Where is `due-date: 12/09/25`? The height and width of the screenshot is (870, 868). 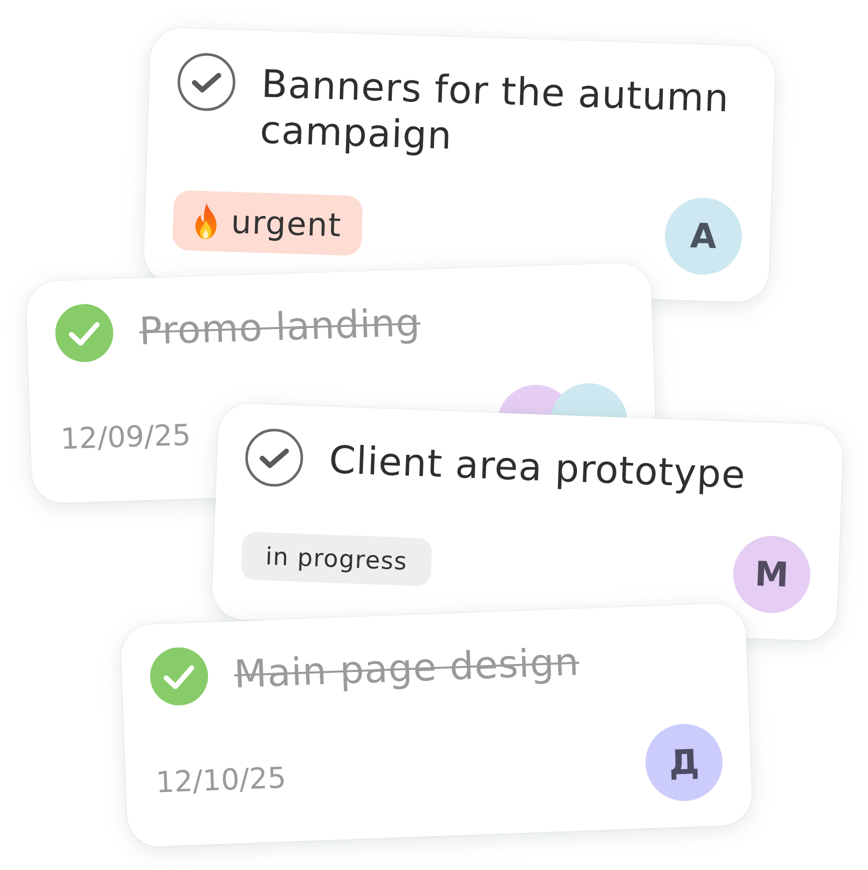
due-date: 12/09/25 is located at coordinates (125, 436).